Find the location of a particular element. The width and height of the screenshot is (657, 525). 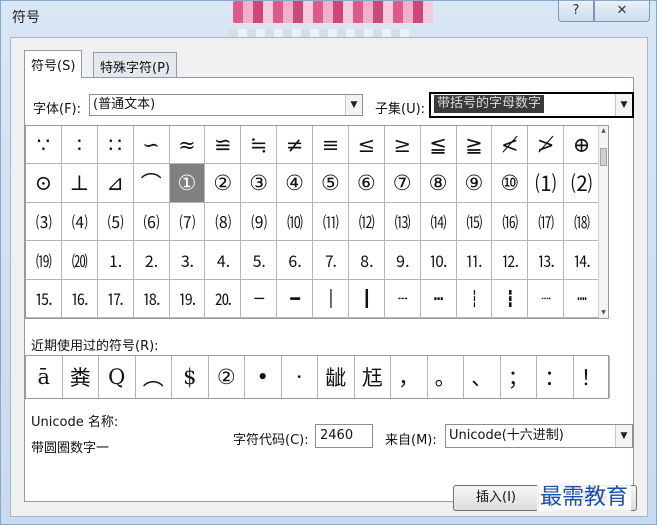

symbol-cell: ⒉ is located at coordinates (151, 260).